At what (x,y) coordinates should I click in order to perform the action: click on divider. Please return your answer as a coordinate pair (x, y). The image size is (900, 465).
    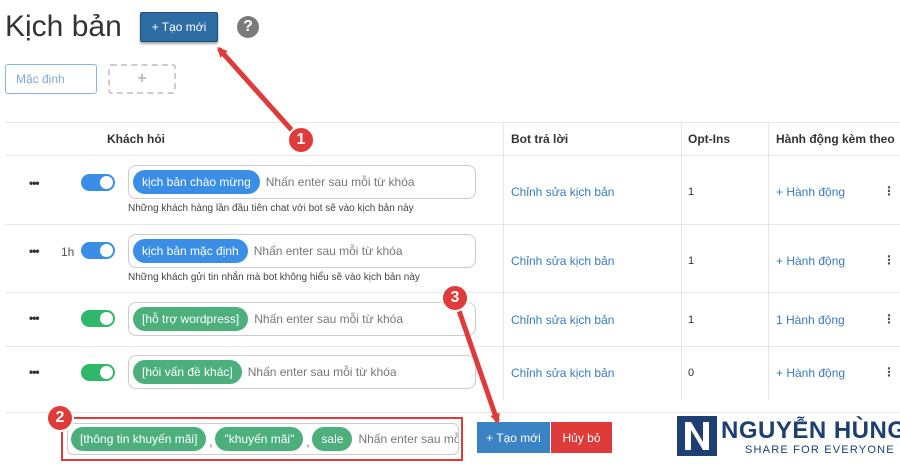
    Looking at the image, I should click on (452, 412).